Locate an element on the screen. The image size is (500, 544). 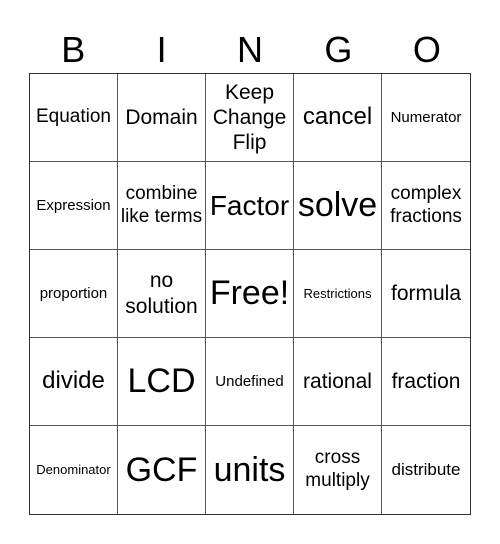
bingo-cell: complex fractions is located at coordinates (426, 206).